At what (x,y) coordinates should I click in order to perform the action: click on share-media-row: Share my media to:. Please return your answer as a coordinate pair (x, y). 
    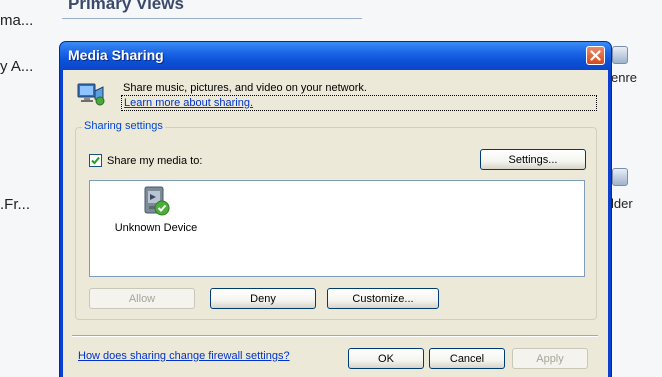
    Looking at the image, I should click on (145, 160).